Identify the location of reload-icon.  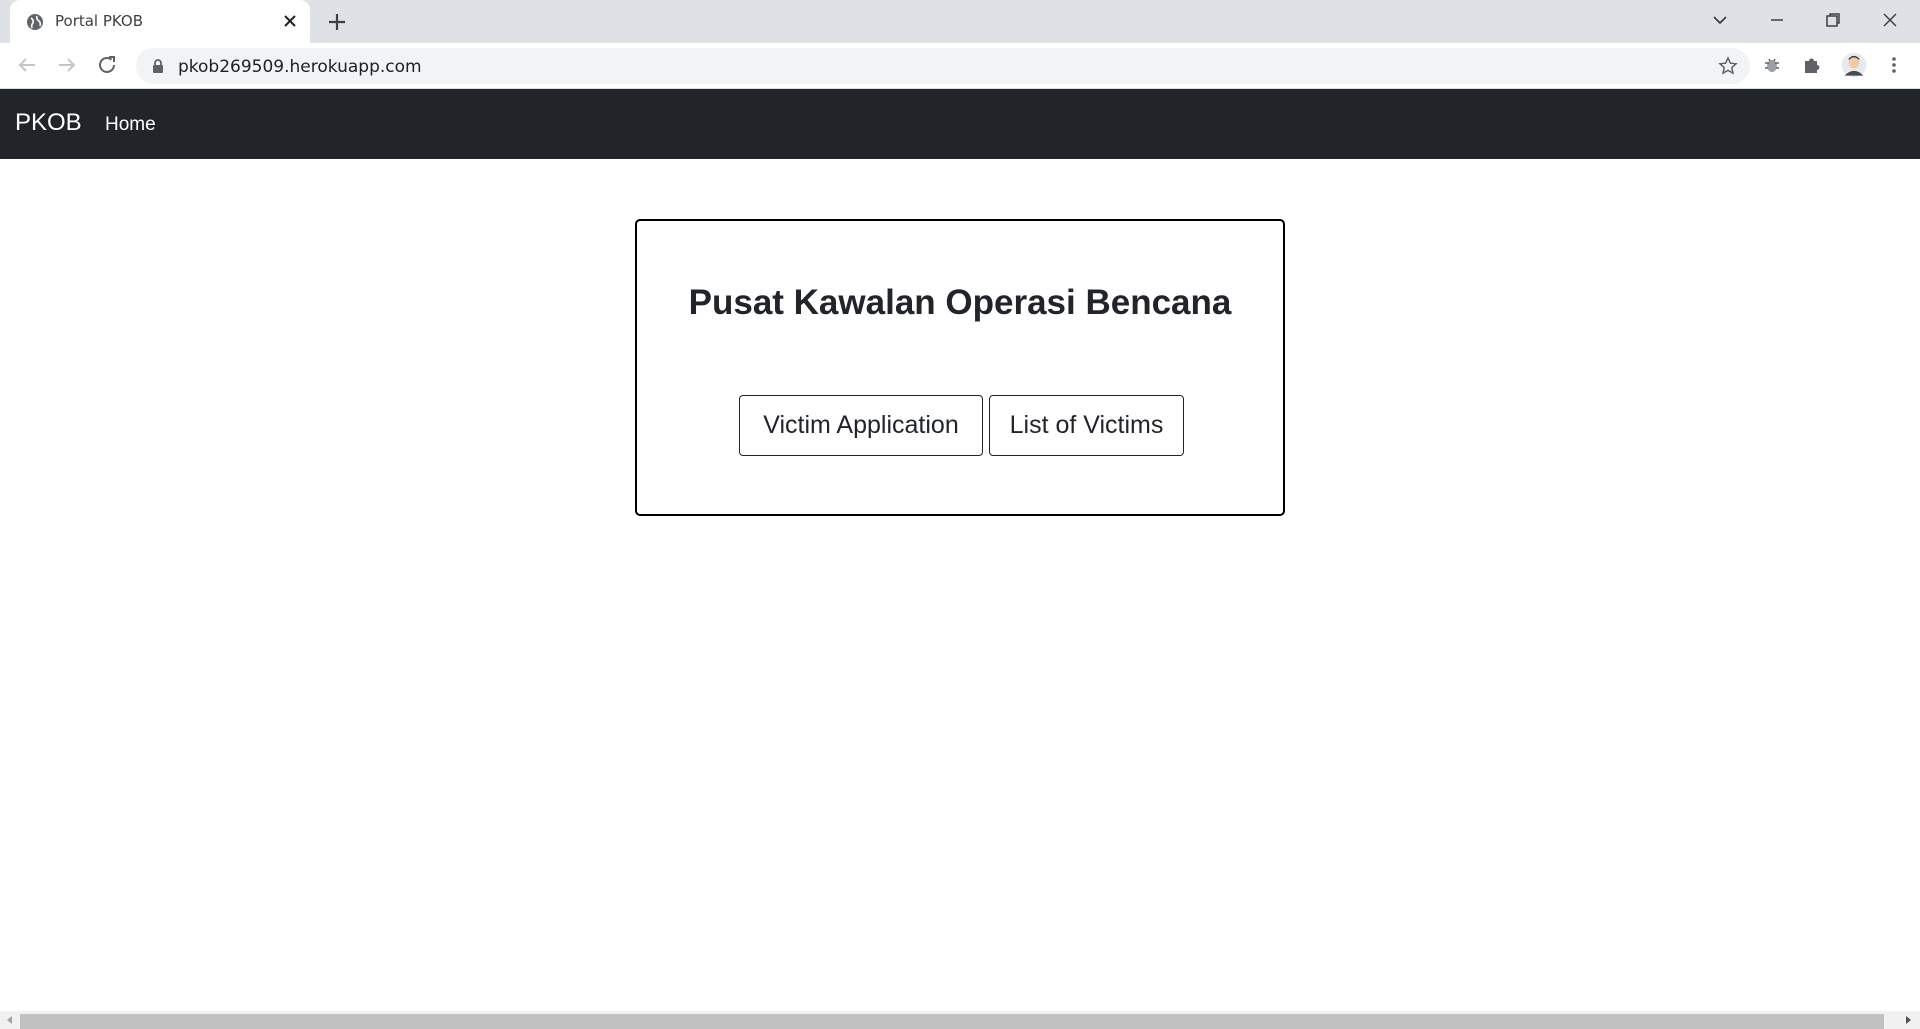
(107, 65).